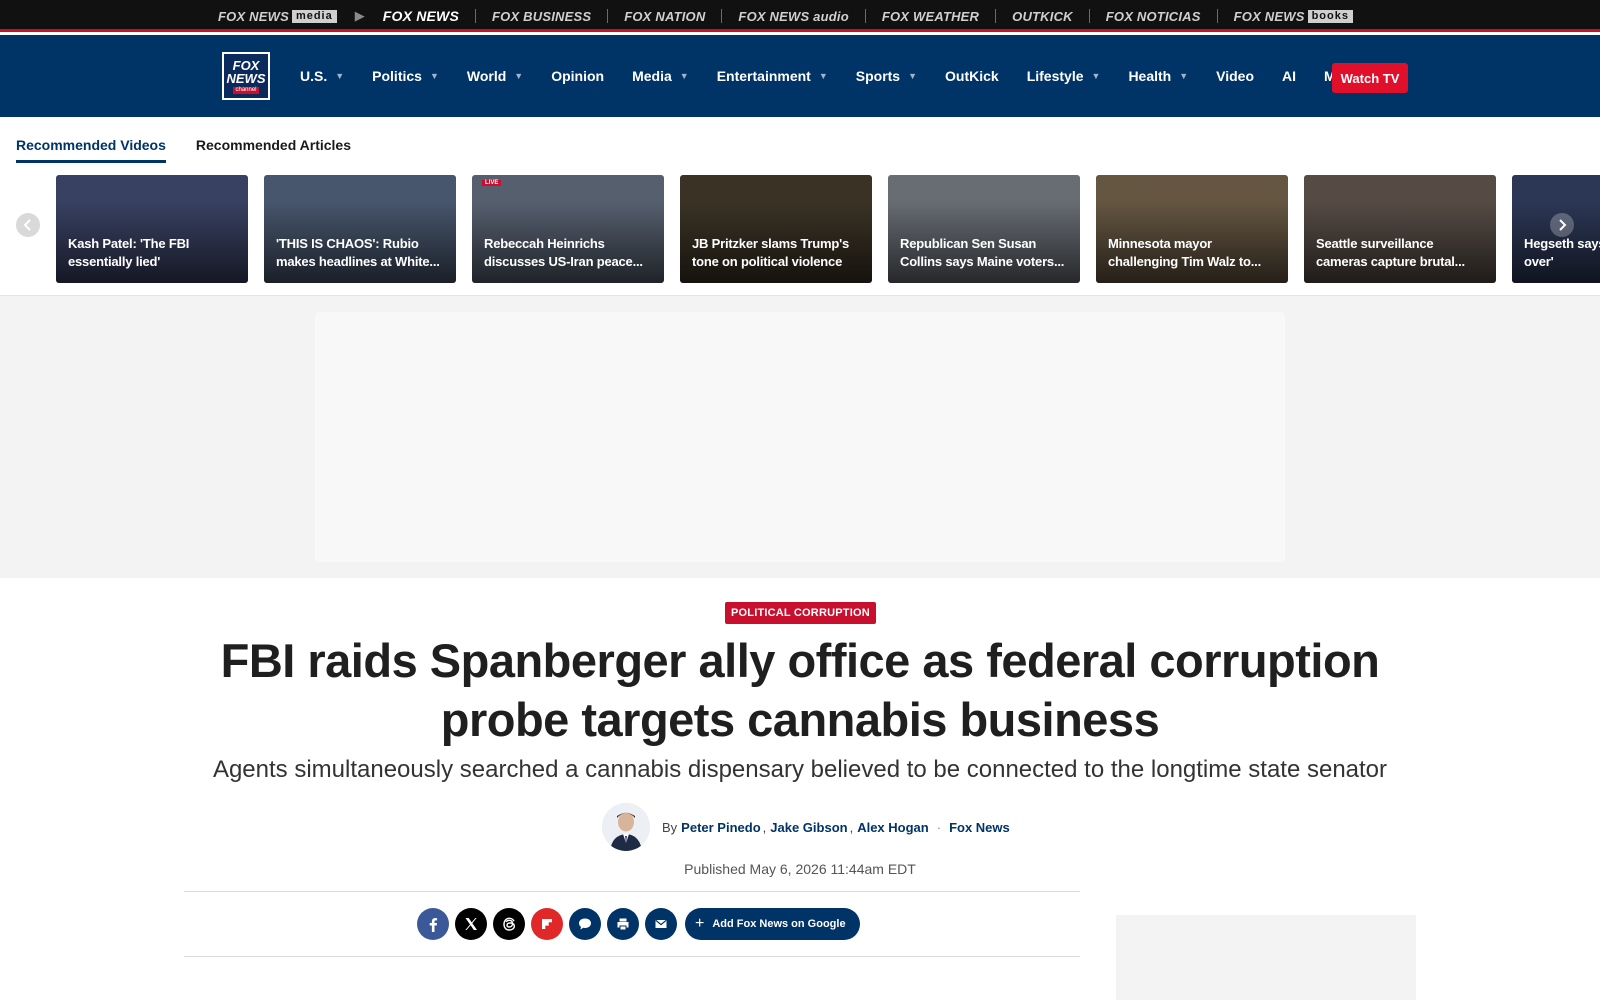  What do you see at coordinates (246, 76) in the screenshot?
I see `fox-news-logo: FOX NEWS channel` at bounding box center [246, 76].